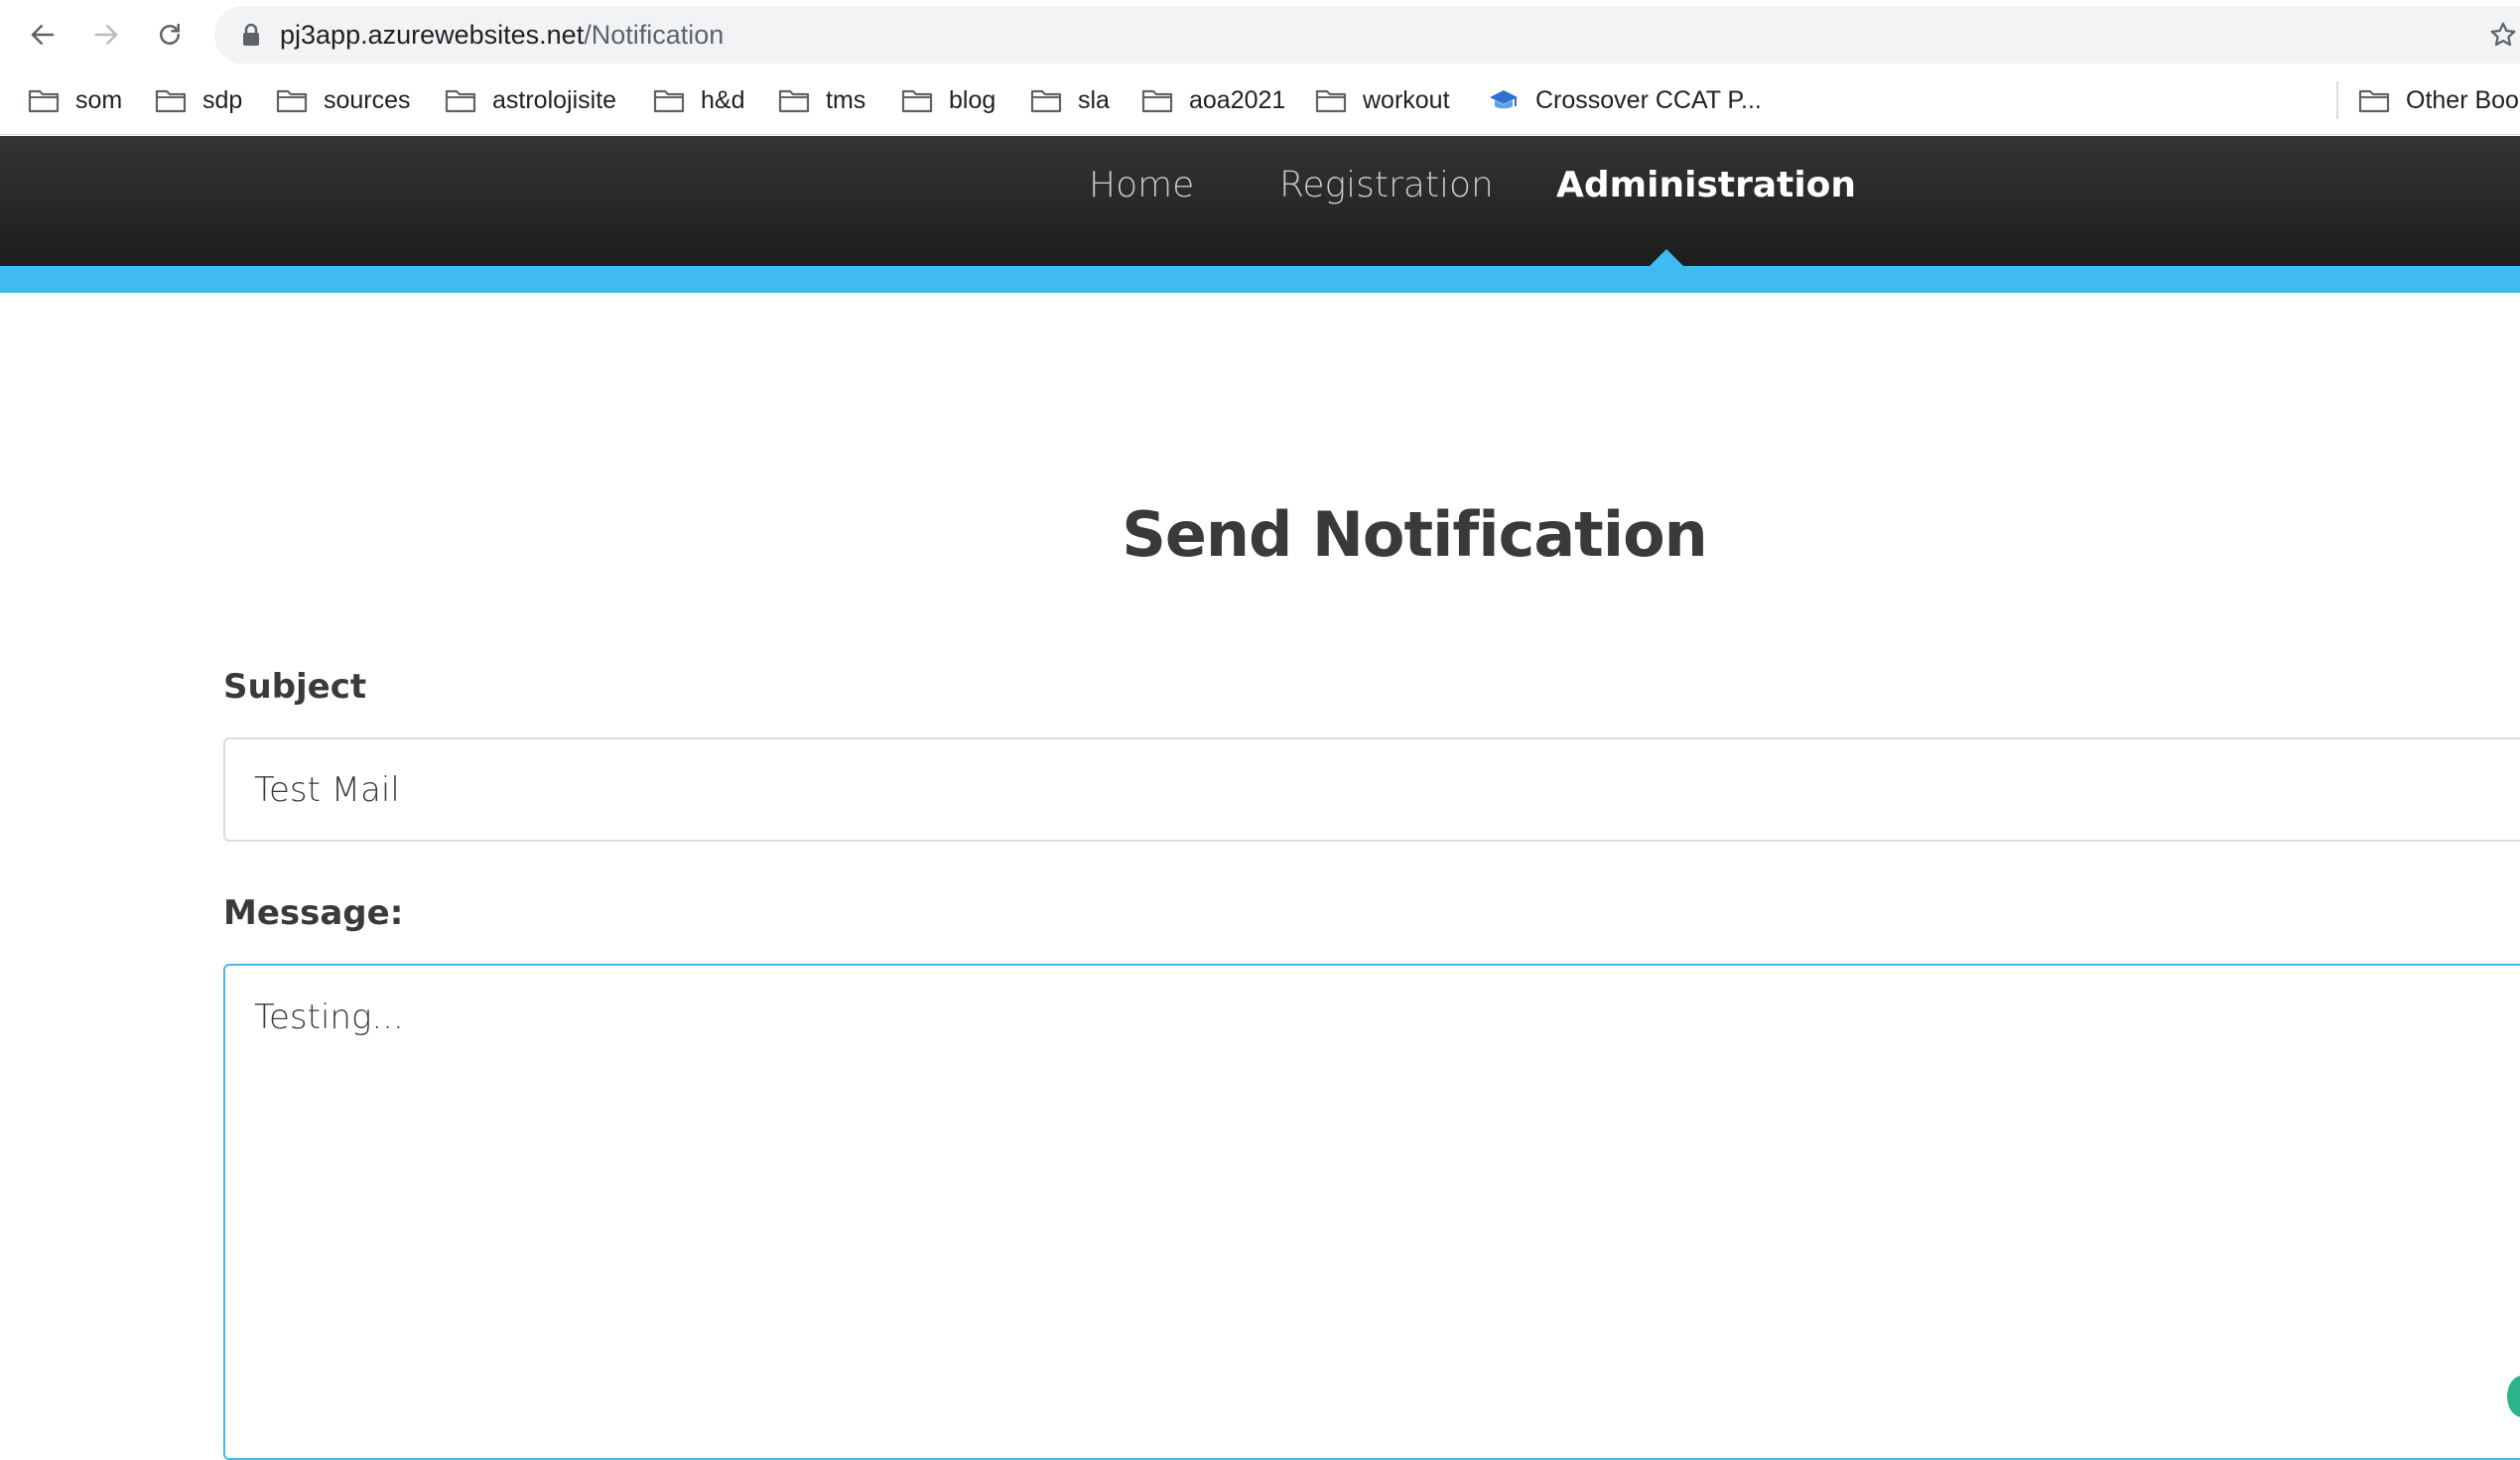 The image size is (2520, 1460). I want to click on active-nav-indicator, so click(1666, 257).